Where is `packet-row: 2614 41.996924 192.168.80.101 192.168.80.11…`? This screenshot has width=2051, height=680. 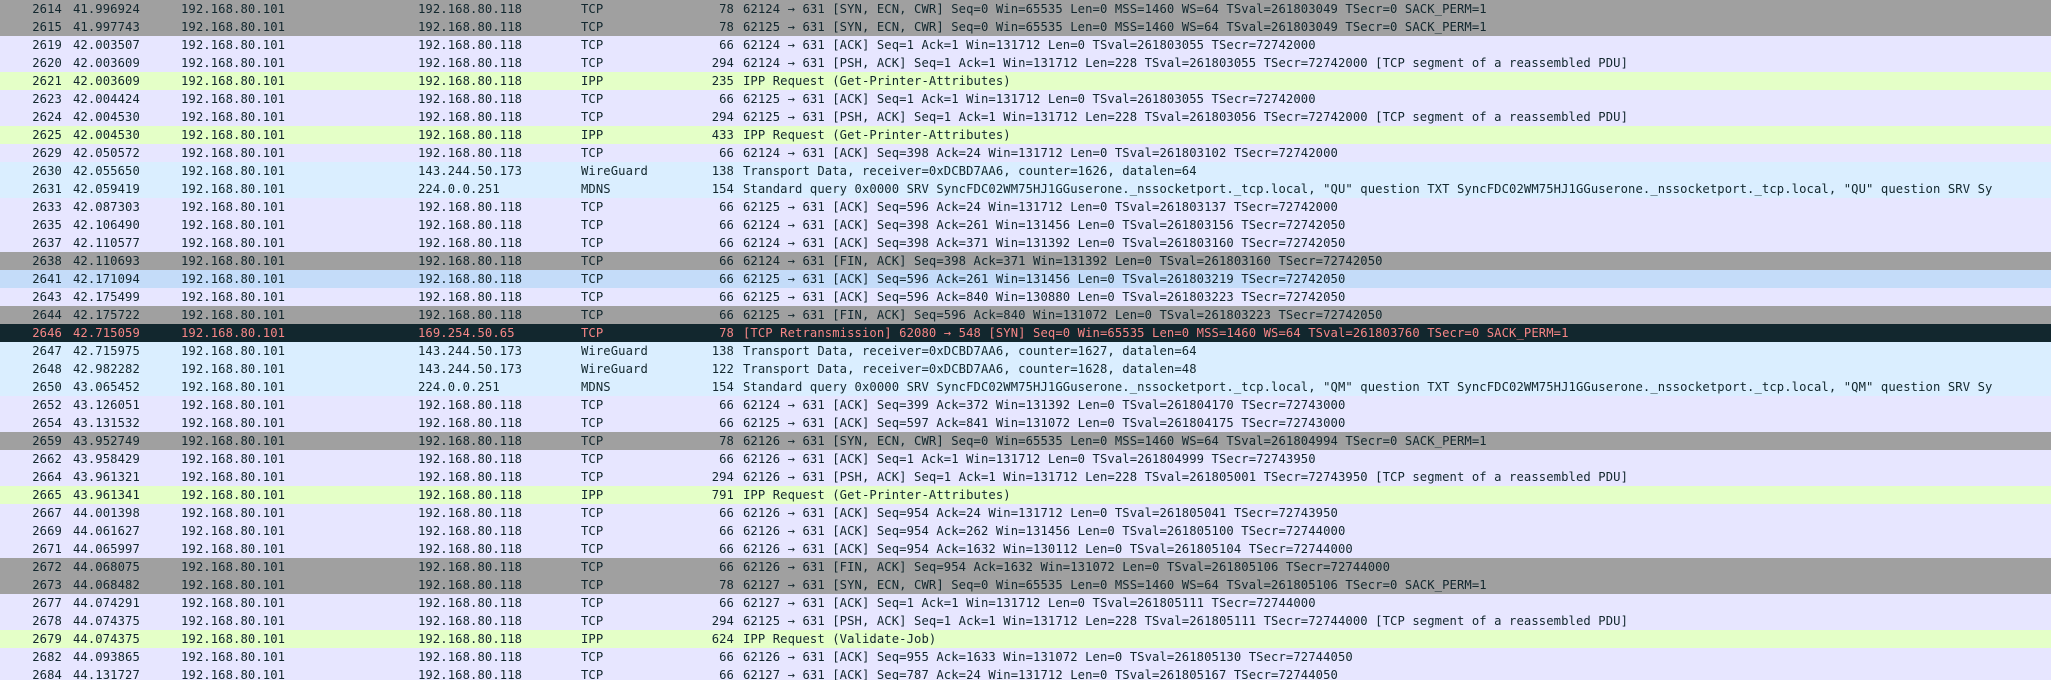 packet-row: 2614 41.996924 192.168.80.101 192.168.80.11… is located at coordinates (1025, 9).